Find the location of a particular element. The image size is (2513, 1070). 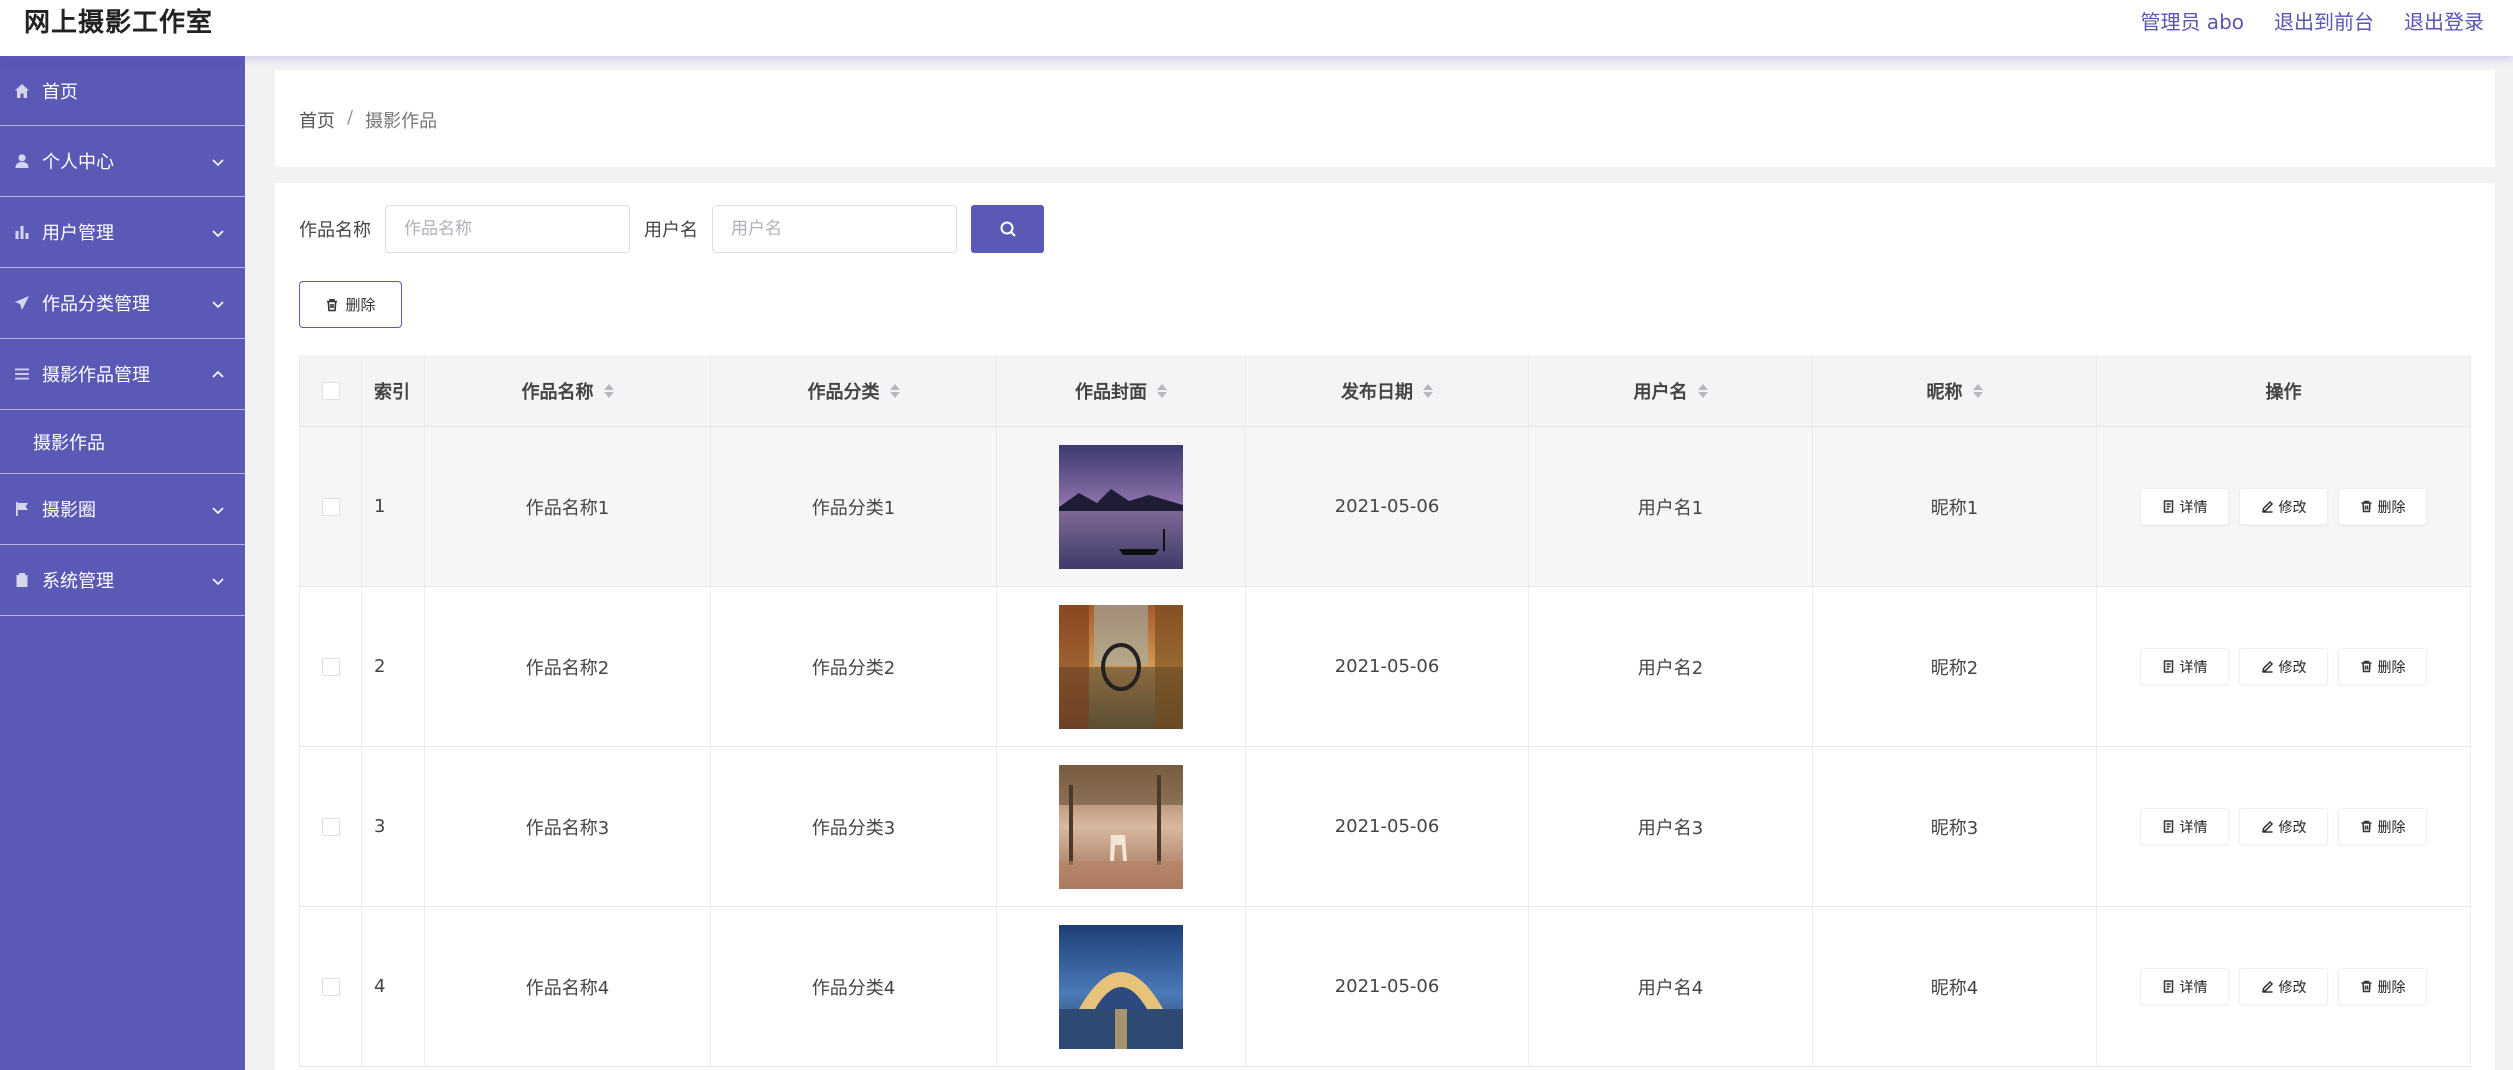

sidebar-item-categories: 作品分类管理 is located at coordinates (122, 303).